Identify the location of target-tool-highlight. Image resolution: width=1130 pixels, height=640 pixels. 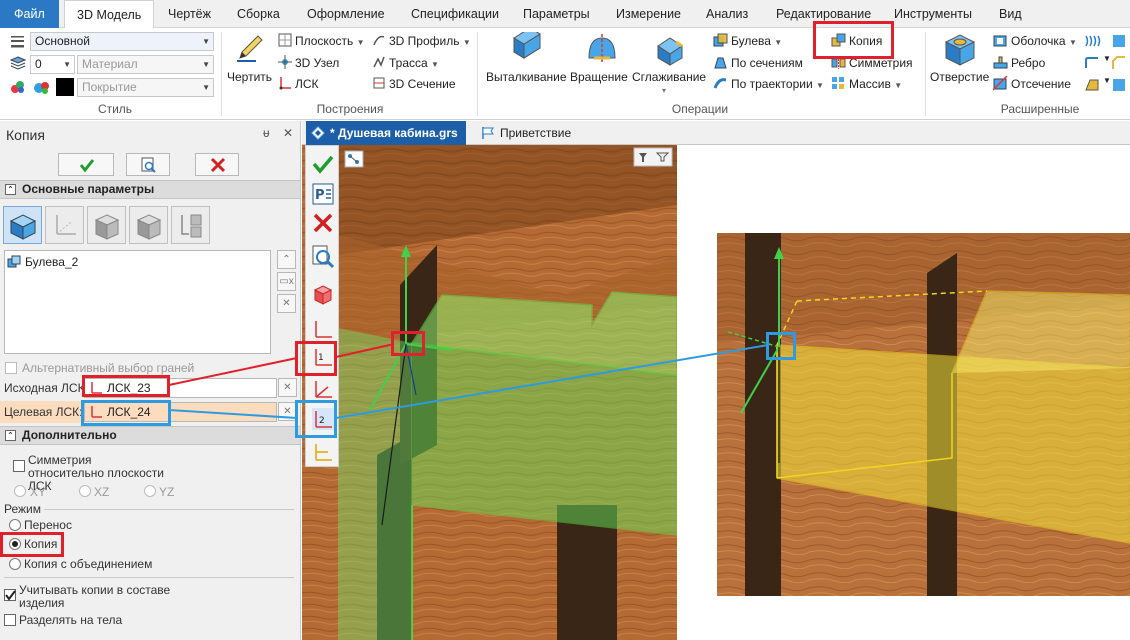
(316, 419).